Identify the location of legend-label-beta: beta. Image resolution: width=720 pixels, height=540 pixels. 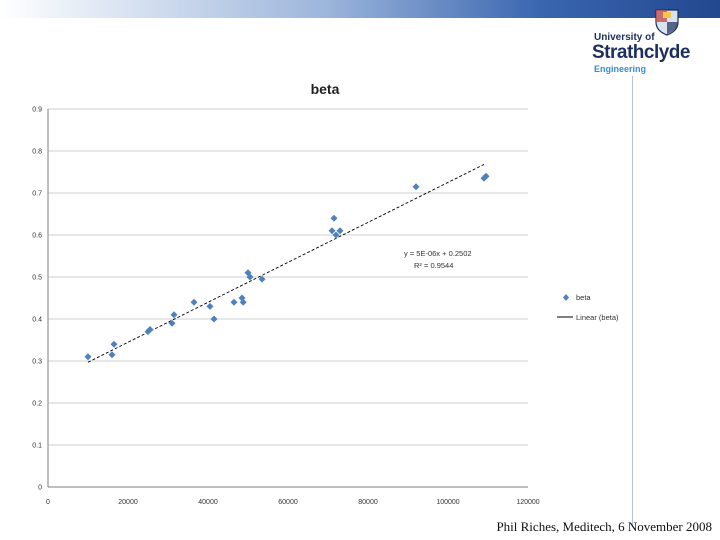
(583, 297).